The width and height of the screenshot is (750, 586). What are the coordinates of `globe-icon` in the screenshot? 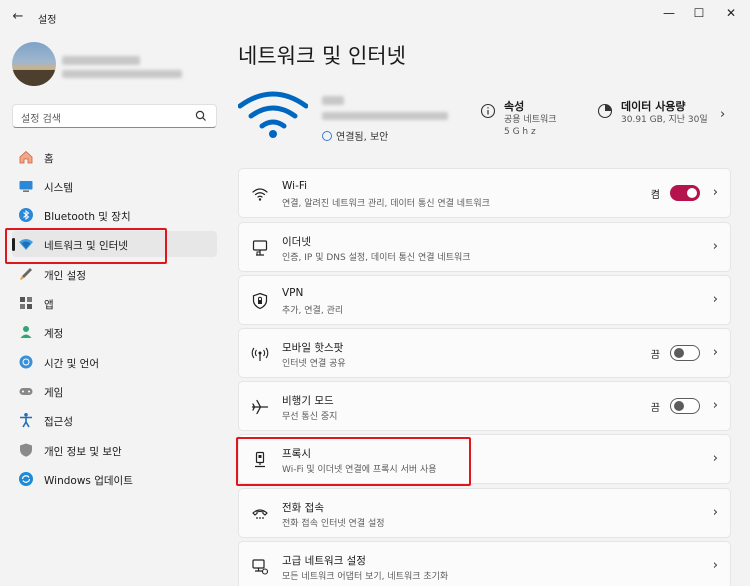 It's located at (327, 136).